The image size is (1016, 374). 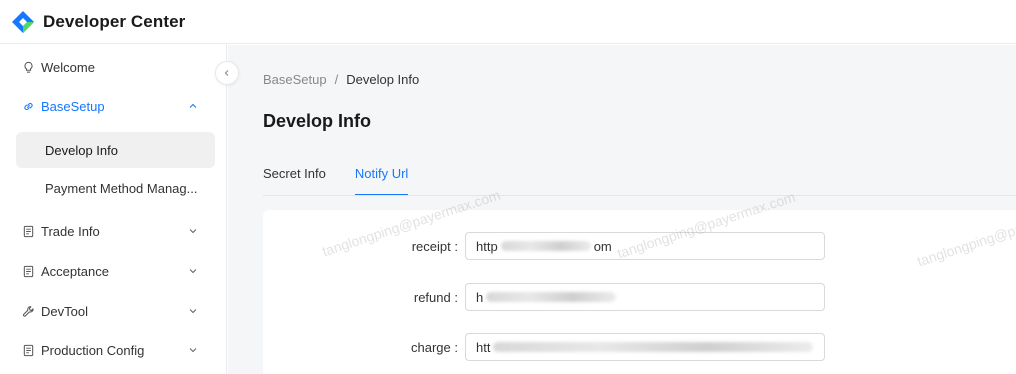 What do you see at coordinates (434, 347) in the screenshot?
I see `charge-label: charge :` at bounding box center [434, 347].